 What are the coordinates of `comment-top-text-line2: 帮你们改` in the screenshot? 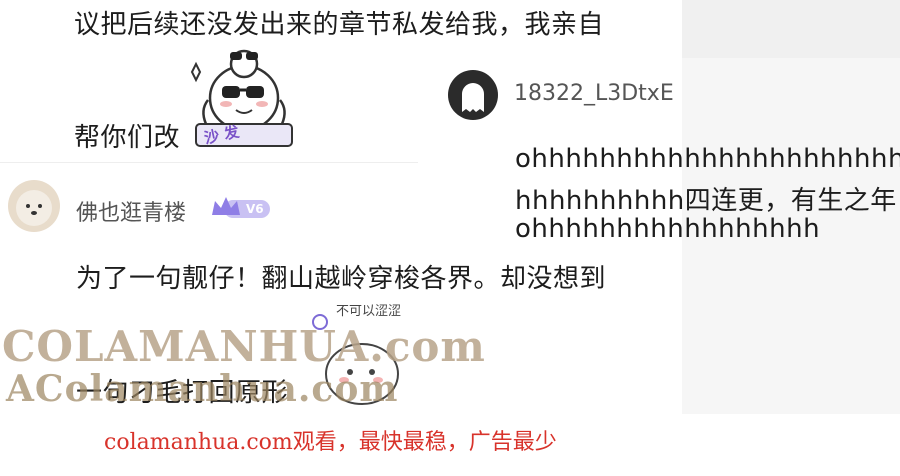 It's located at (127, 138).